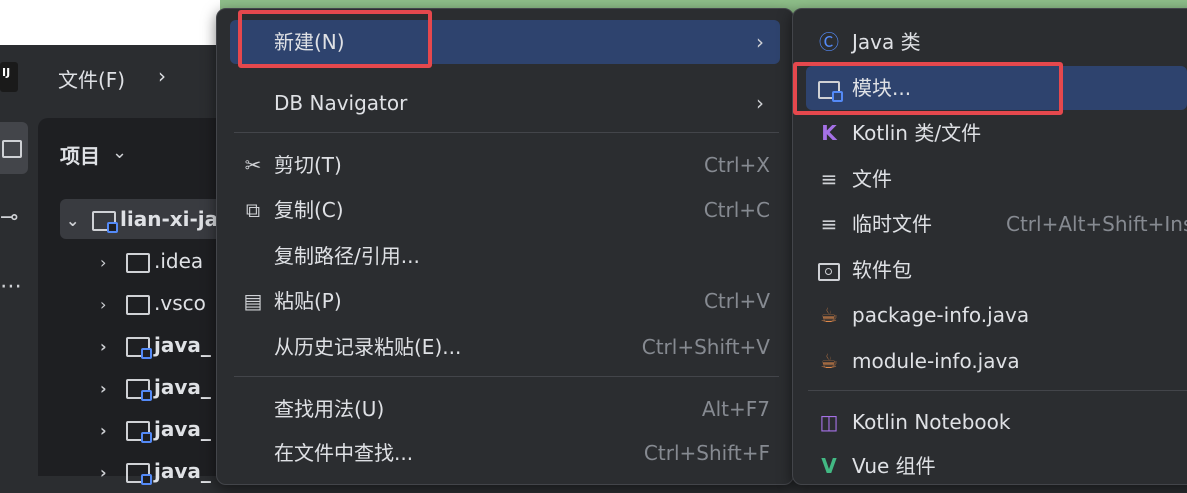 This screenshot has height=493, width=1187. I want to click on submenu-item-module-info: ☕ module-info.java, so click(996, 361).